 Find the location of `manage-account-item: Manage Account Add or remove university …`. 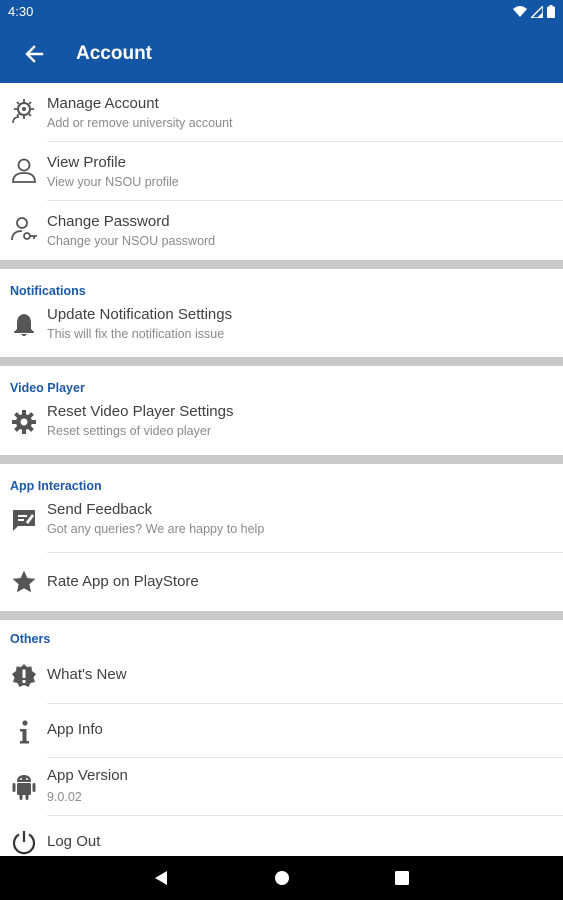

manage-account-item: Manage Account Add or remove university … is located at coordinates (281, 112).